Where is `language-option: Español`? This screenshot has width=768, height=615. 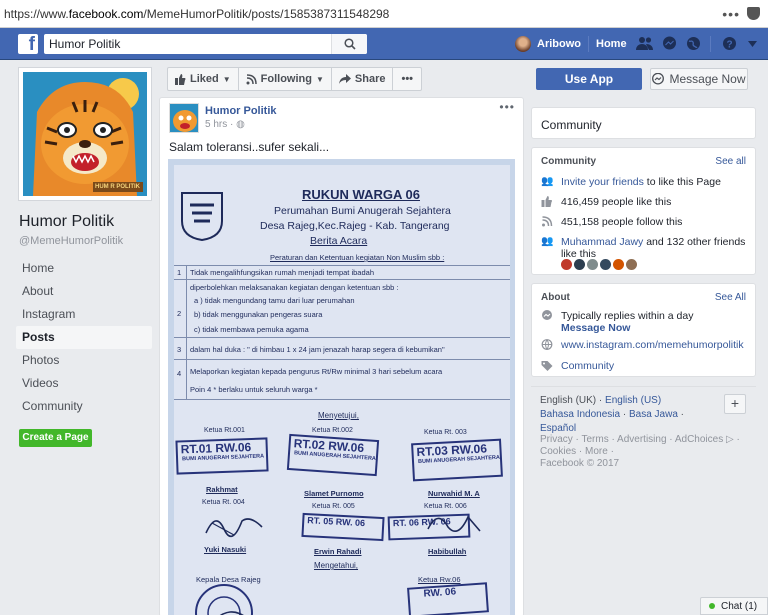
language-option: Español is located at coordinates (558, 428).